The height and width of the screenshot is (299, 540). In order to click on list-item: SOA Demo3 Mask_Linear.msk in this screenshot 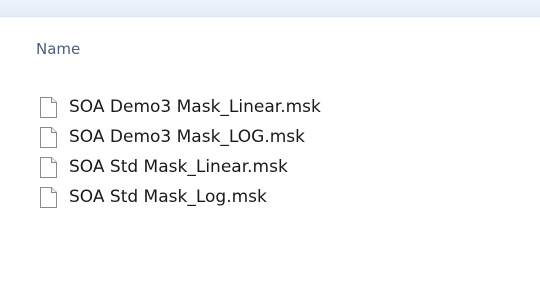, I will do `click(180, 107)`.